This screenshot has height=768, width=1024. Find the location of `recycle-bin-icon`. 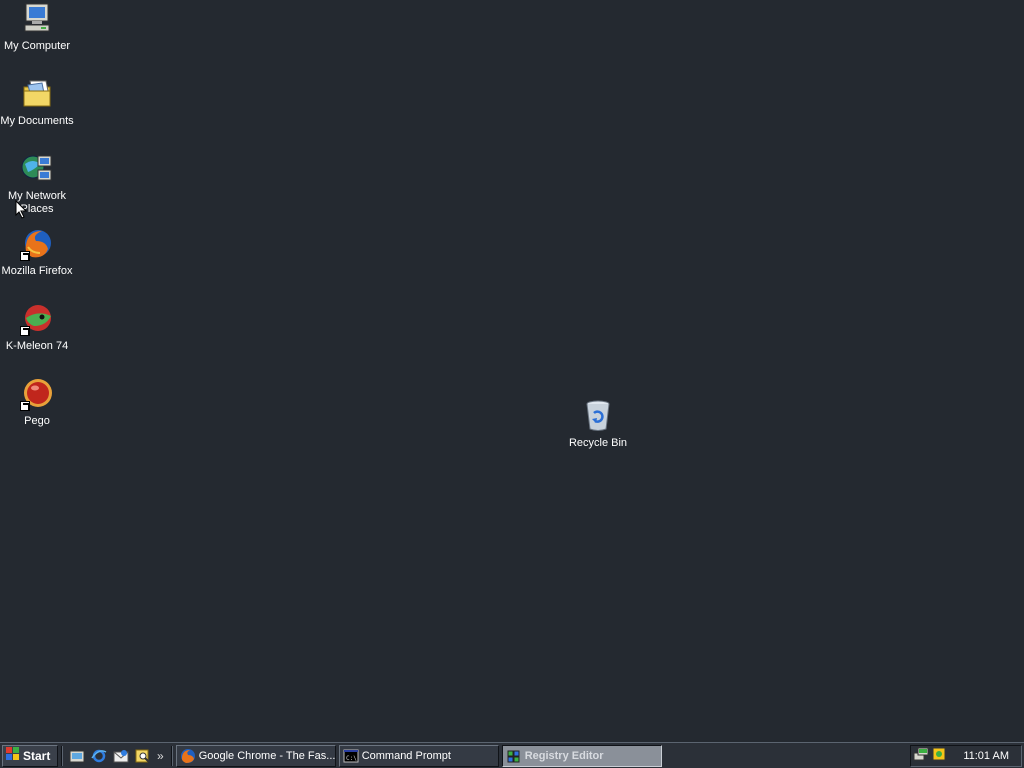

recycle-bin-icon is located at coordinates (598, 416).